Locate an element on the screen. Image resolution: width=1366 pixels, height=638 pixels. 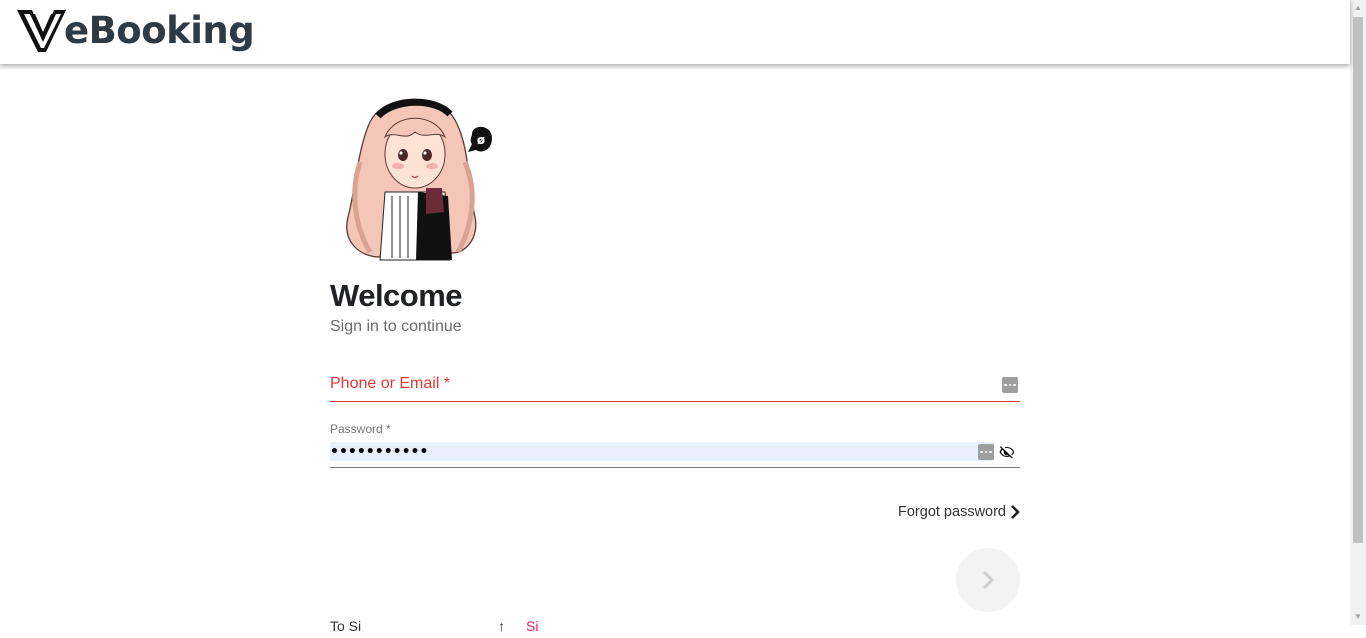
arrow-icon: ↑ is located at coordinates (501, 626).